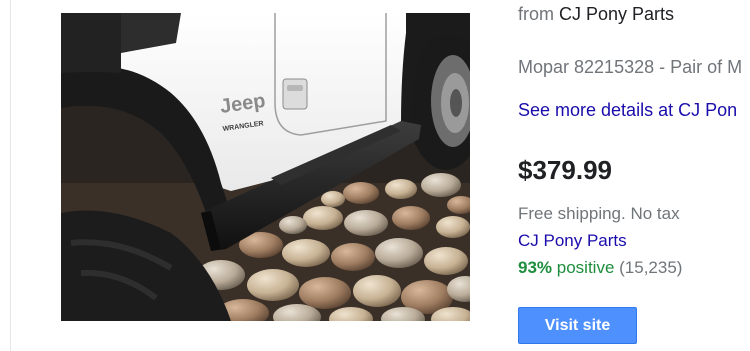  Describe the element at coordinates (630, 67) in the screenshot. I see `product-description: Mopar 82215328 - Pair of M` at that location.